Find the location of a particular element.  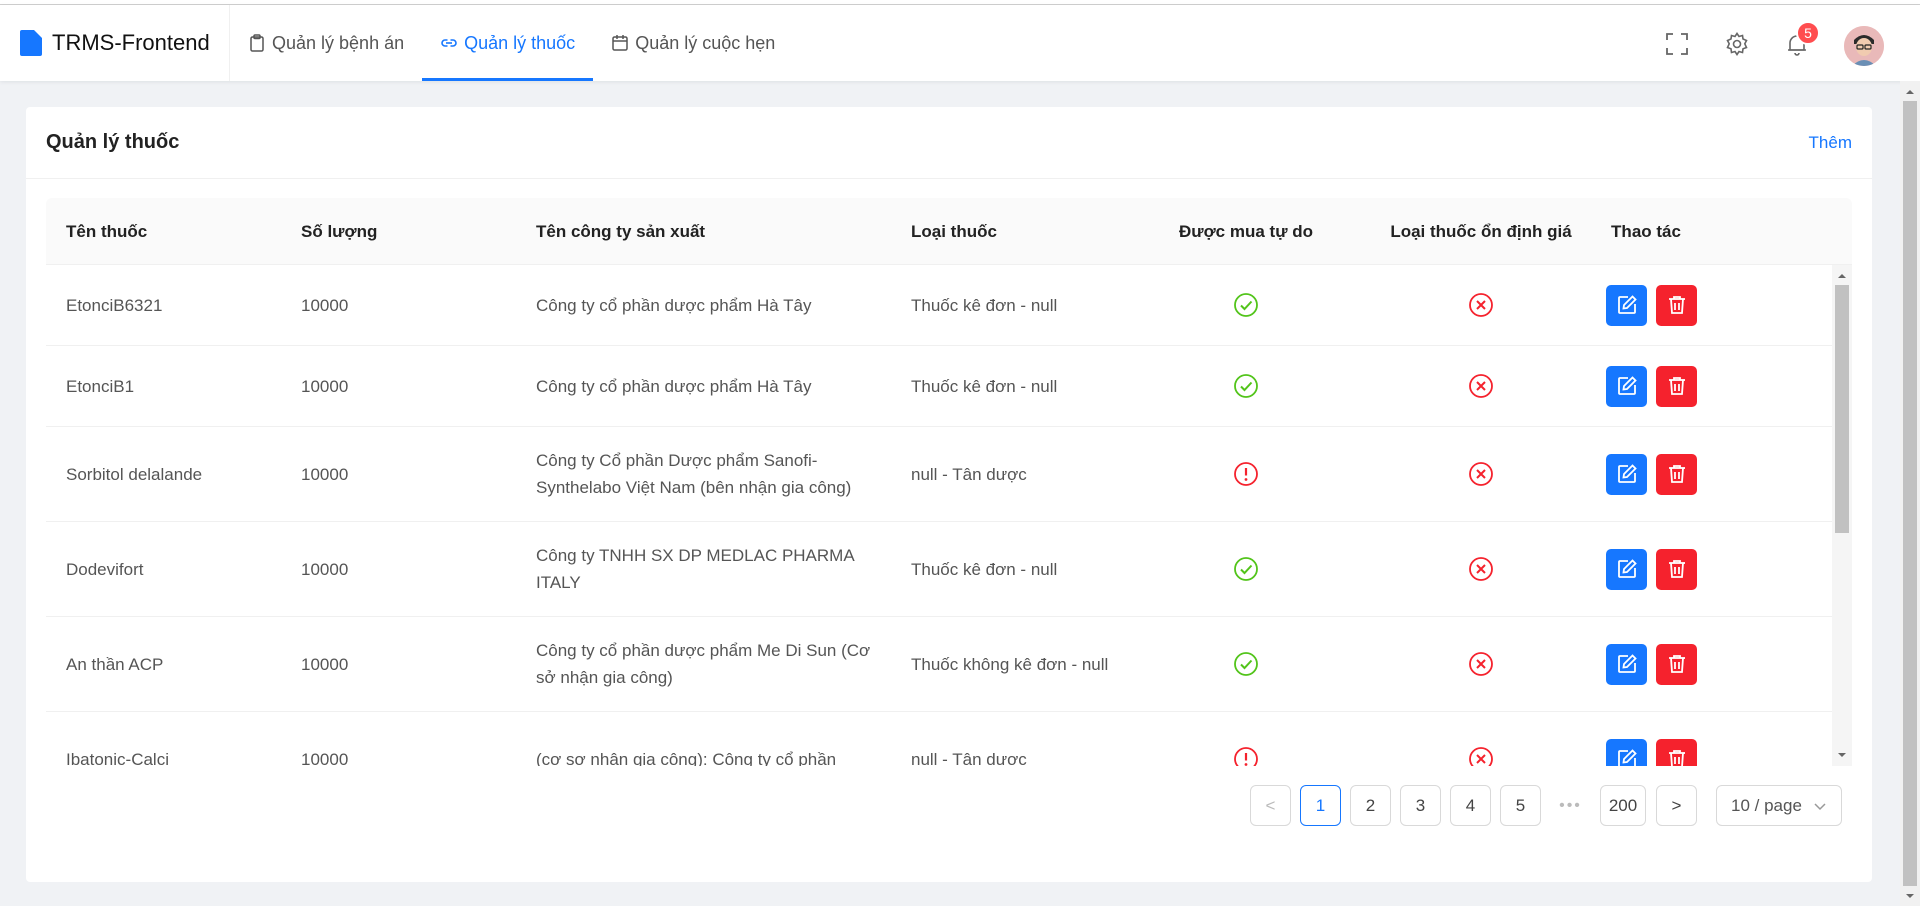

cell-name: EtonciB6321 is located at coordinates (114, 305).